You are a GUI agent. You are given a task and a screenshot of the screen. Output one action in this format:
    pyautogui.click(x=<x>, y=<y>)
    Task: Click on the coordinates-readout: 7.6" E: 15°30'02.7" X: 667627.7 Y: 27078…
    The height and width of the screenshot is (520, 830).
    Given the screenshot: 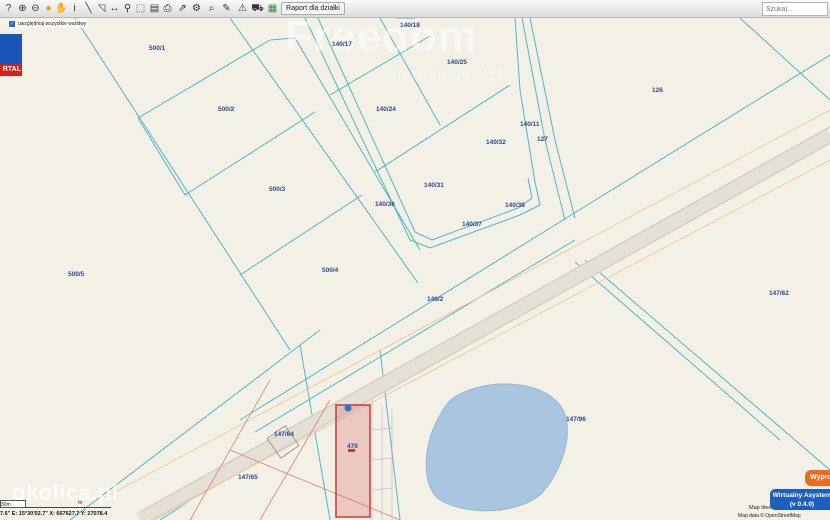 What is the action you would take?
    pyautogui.click(x=54, y=514)
    